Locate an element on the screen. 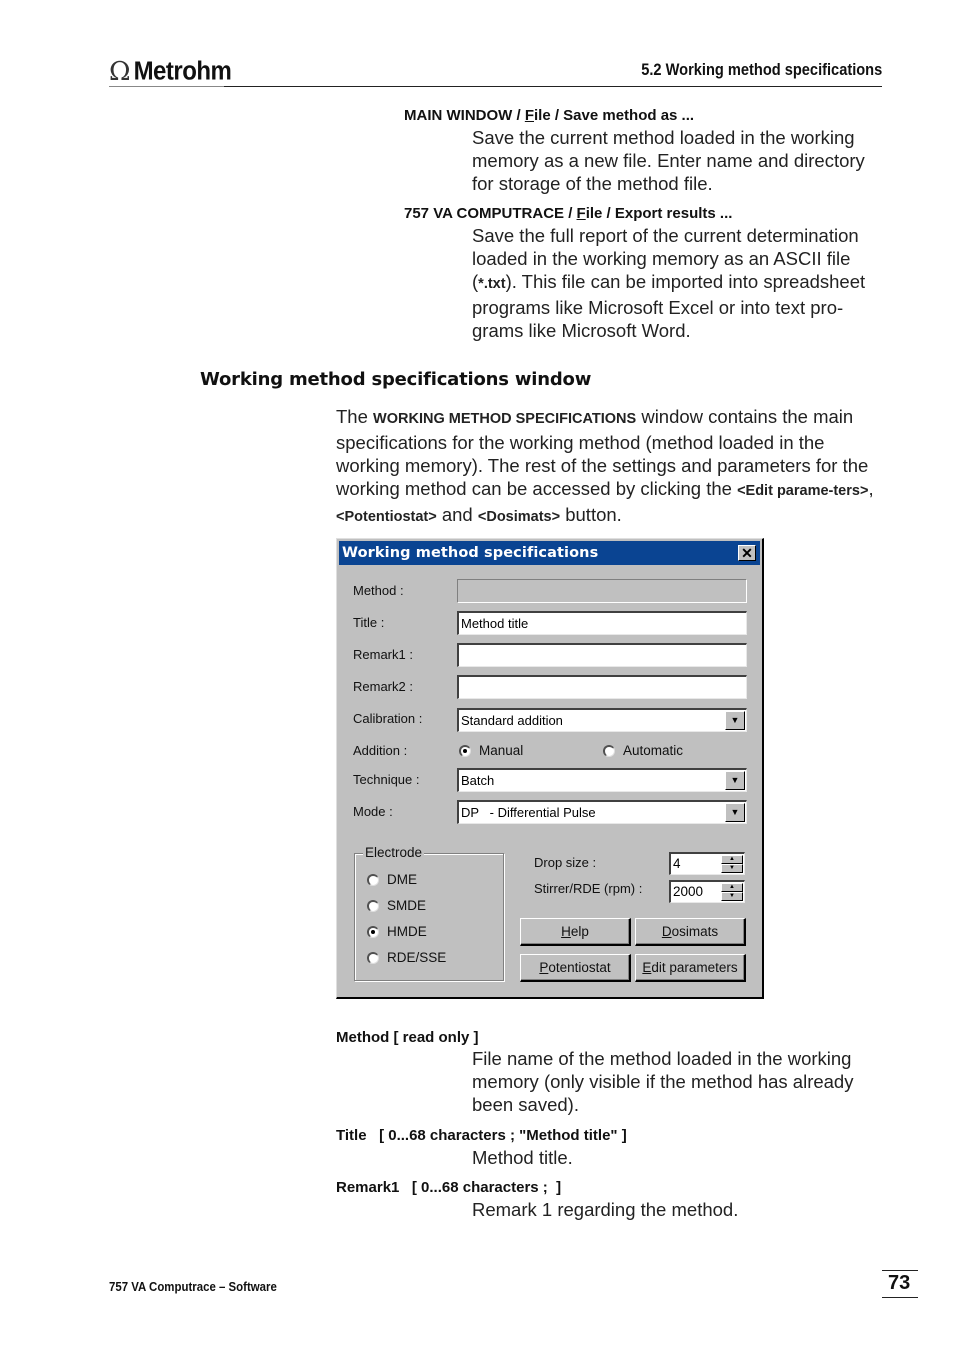 The image size is (954, 1351). electrode-smde-radio: SMDE is located at coordinates (396, 905).